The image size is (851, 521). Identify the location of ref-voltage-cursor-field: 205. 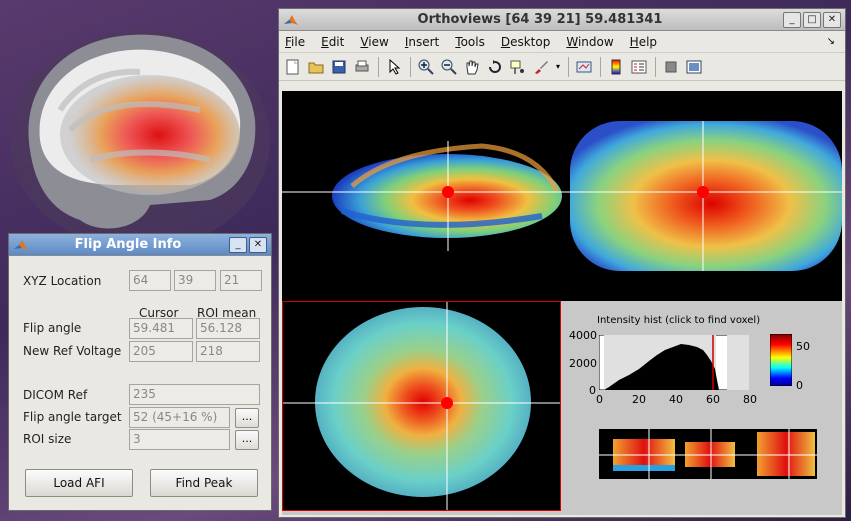
(161, 351).